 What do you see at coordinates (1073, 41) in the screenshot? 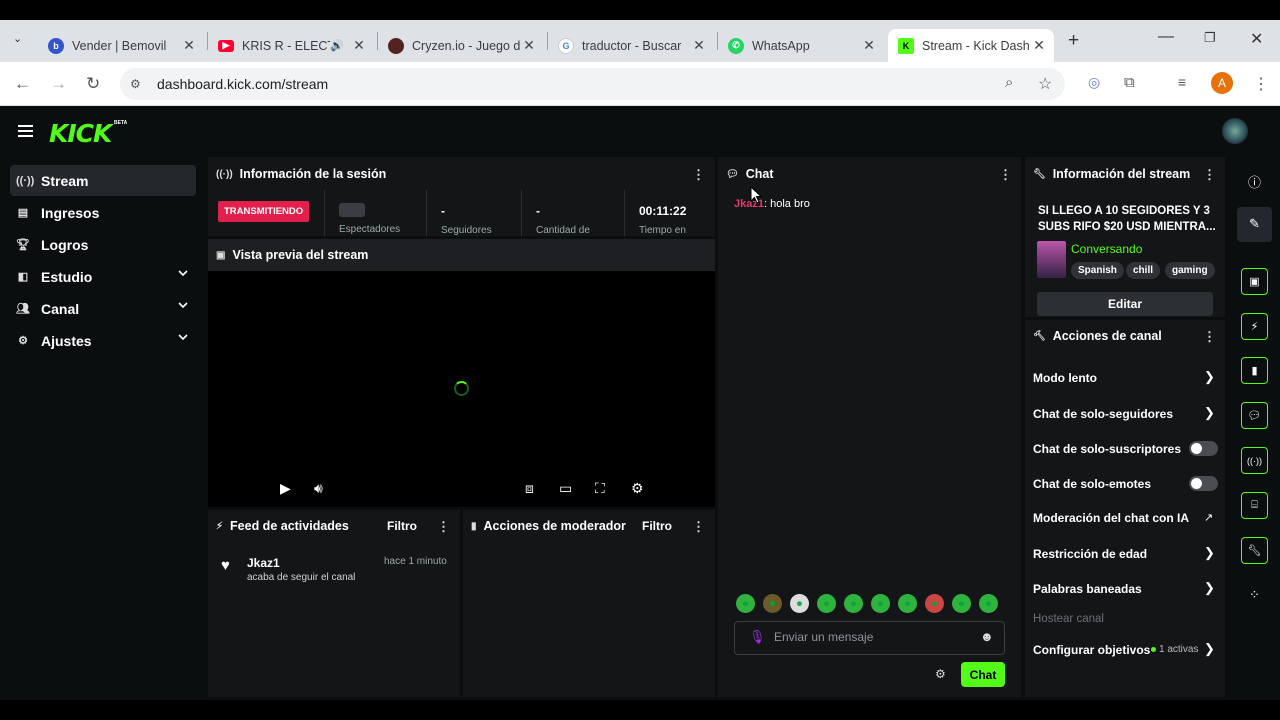
I see `new-tab-icon: +` at bounding box center [1073, 41].